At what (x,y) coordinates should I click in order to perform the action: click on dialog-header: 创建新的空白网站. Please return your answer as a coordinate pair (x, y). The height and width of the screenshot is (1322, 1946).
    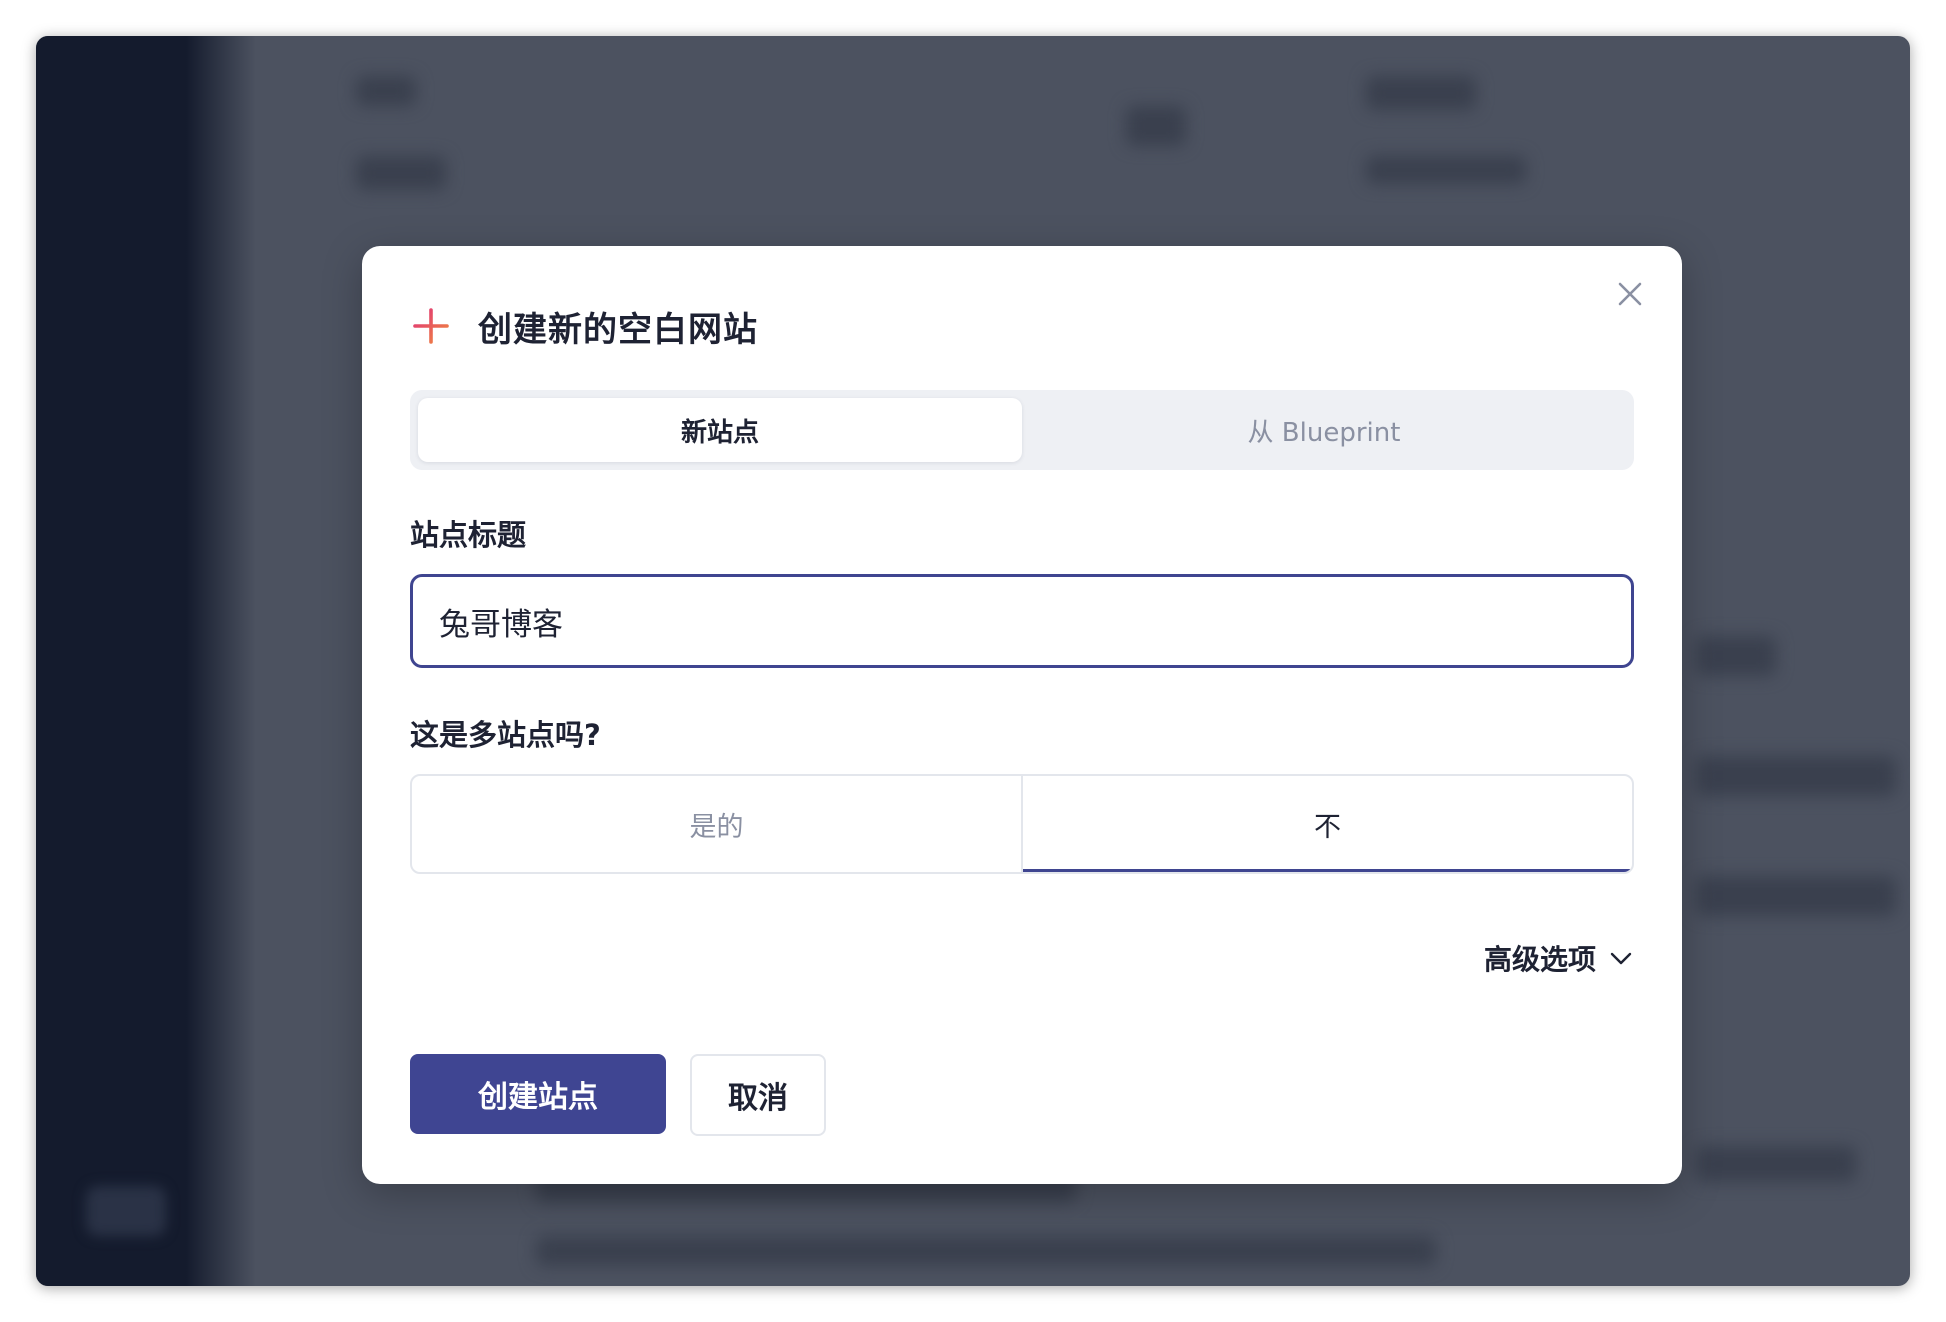
    Looking at the image, I should click on (585, 326).